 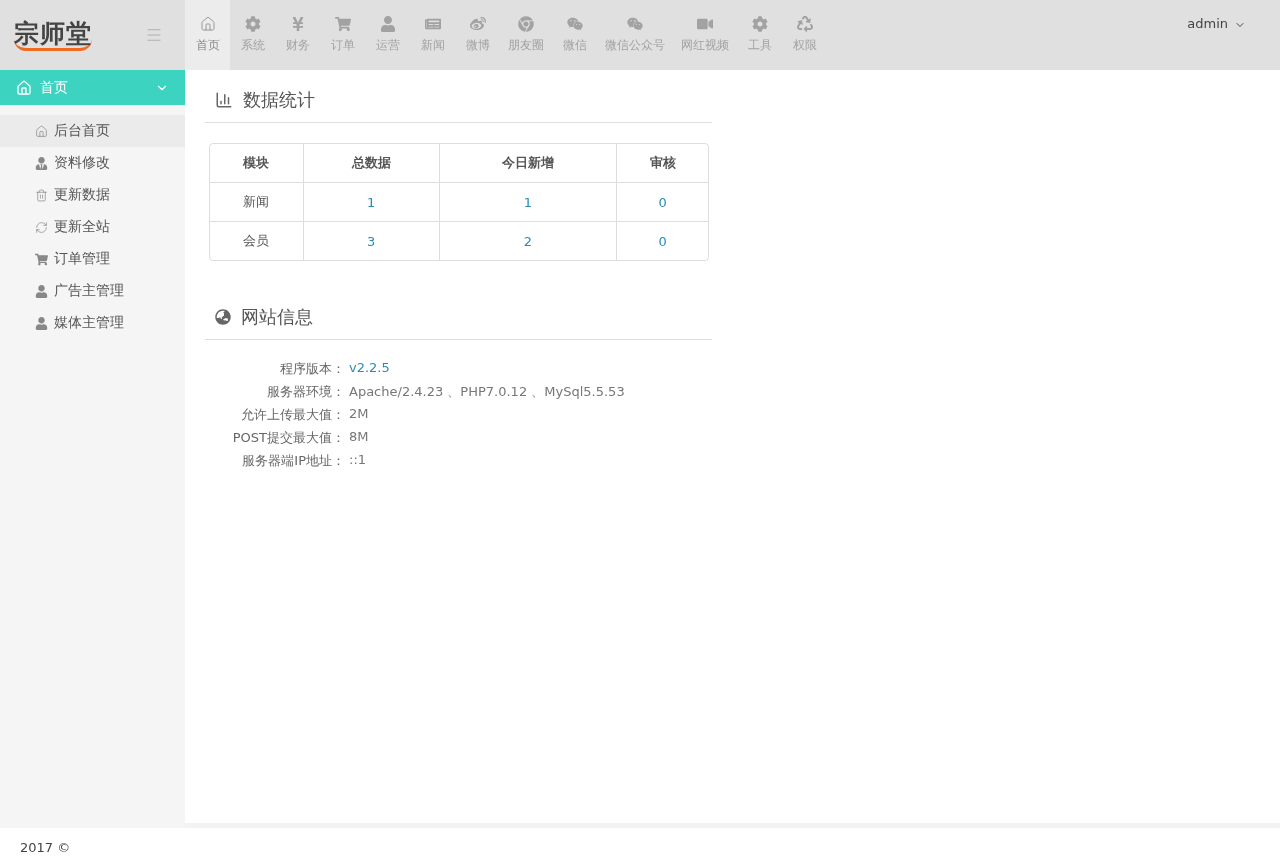 What do you see at coordinates (526, 35) in the screenshot?
I see `nav-tab: 朋友圈` at bounding box center [526, 35].